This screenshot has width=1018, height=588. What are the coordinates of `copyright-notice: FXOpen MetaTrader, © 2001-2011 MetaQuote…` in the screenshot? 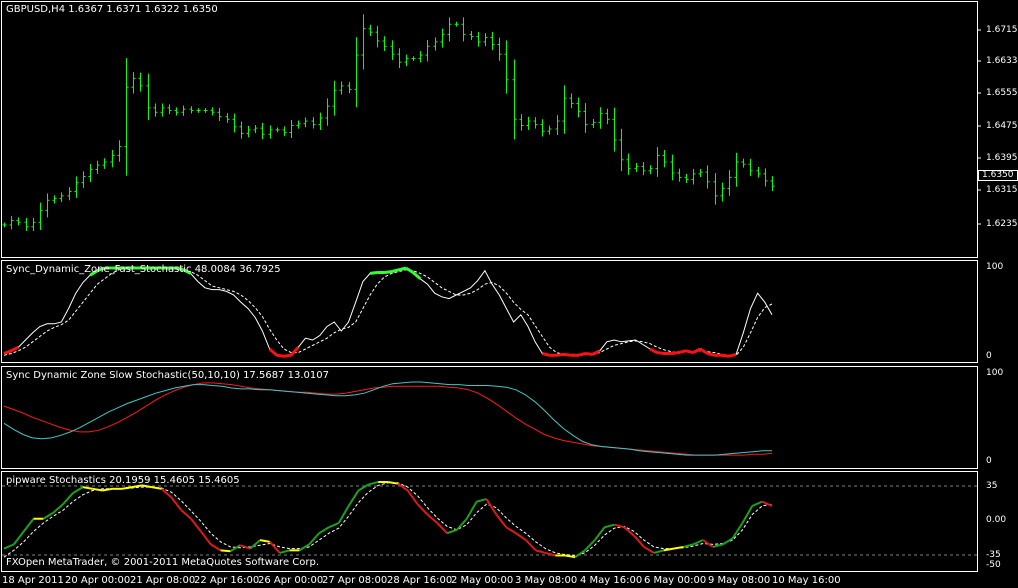 It's located at (163, 562).